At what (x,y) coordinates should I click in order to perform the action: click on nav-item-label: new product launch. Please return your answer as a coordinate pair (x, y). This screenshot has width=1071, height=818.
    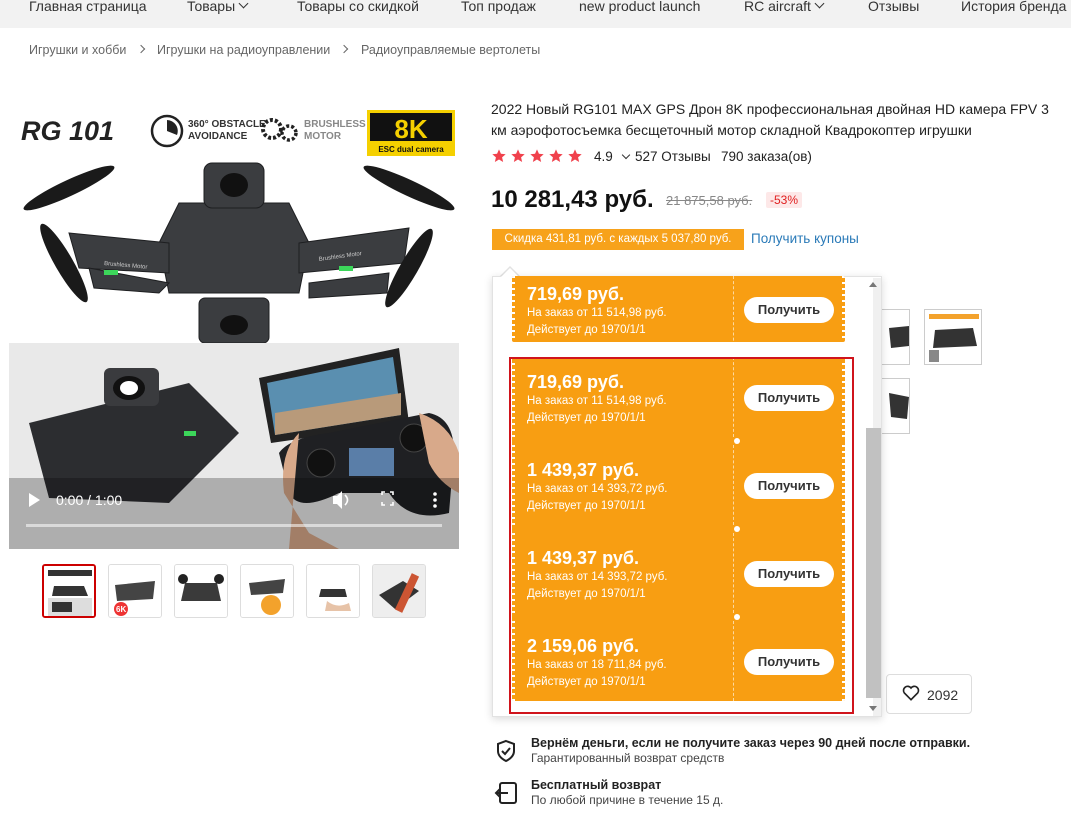
    Looking at the image, I should click on (640, 7).